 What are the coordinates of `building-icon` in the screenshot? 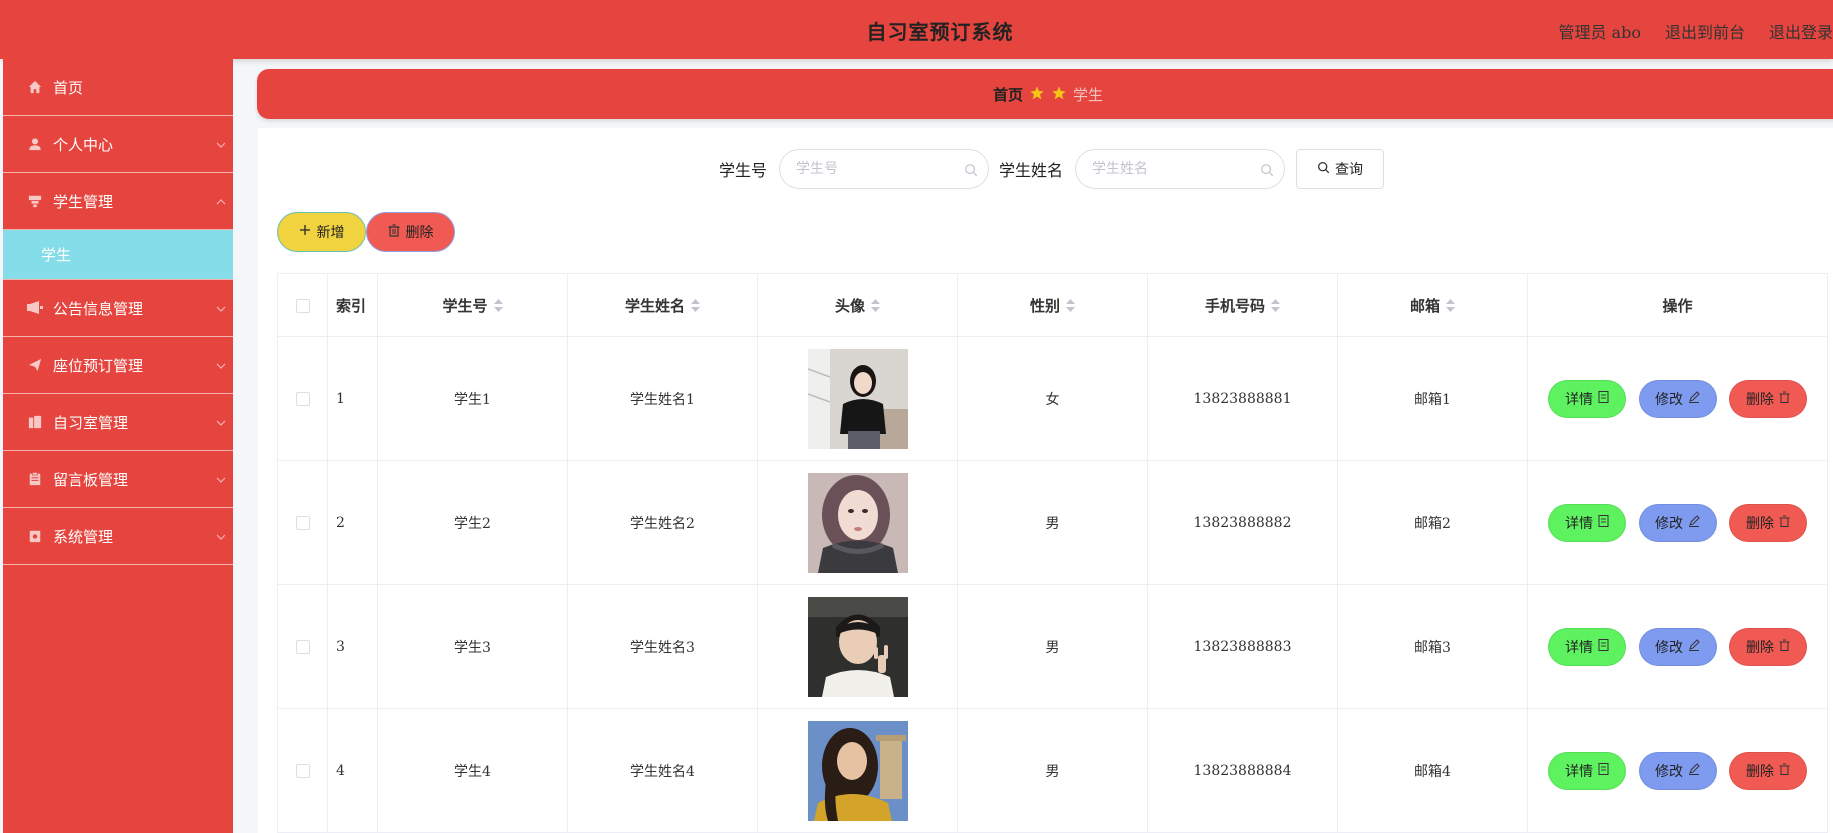 It's located at (35, 422).